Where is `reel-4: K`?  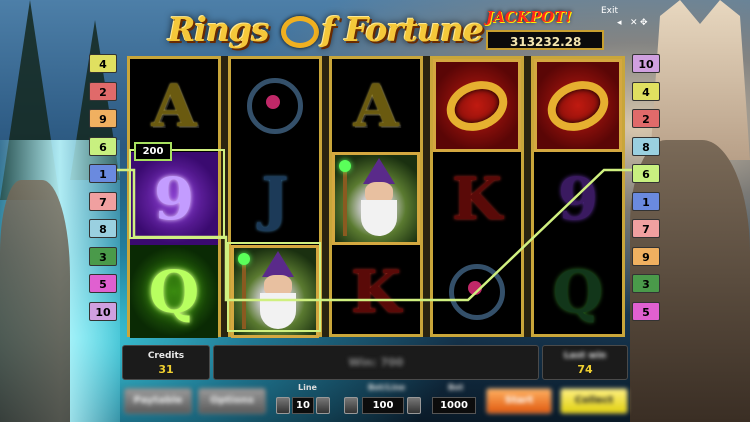
reel-4: K is located at coordinates (477, 196).